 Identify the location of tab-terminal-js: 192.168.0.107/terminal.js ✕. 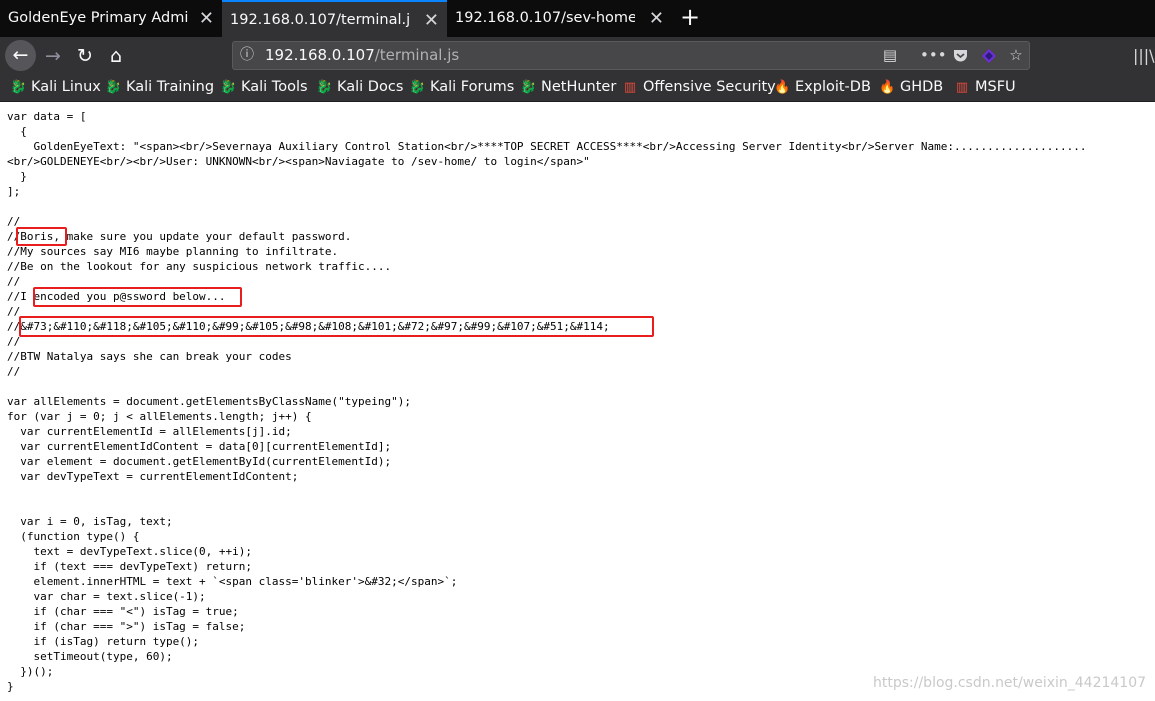
(334, 18).